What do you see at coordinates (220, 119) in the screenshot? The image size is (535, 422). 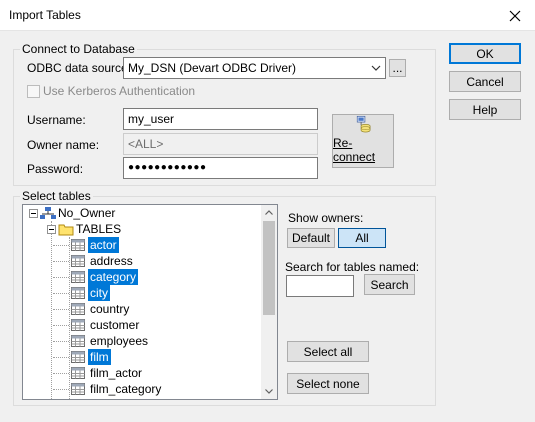 I see `username-field: my_user` at bounding box center [220, 119].